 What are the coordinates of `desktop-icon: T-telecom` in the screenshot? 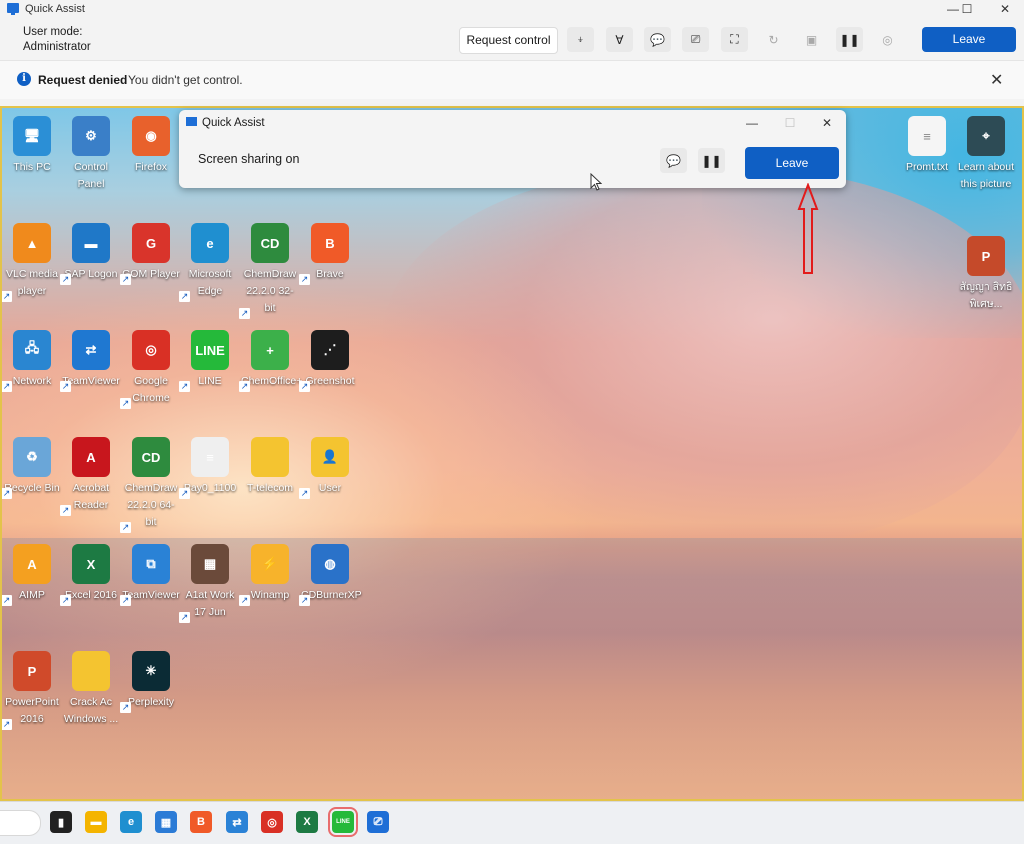 It's located at (270, 467).